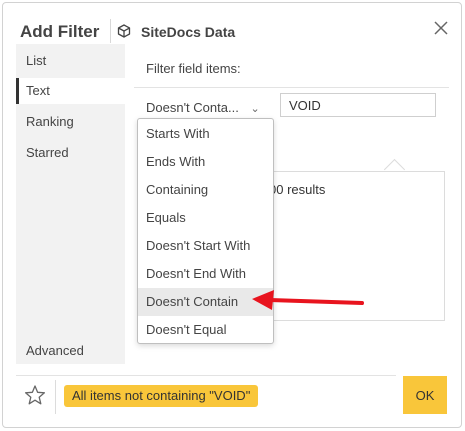 This screenshot has width=465, height=431. Describe the element at coordinates (297, 189) in the screenshot. I see `results-count: 00 results` at that location.